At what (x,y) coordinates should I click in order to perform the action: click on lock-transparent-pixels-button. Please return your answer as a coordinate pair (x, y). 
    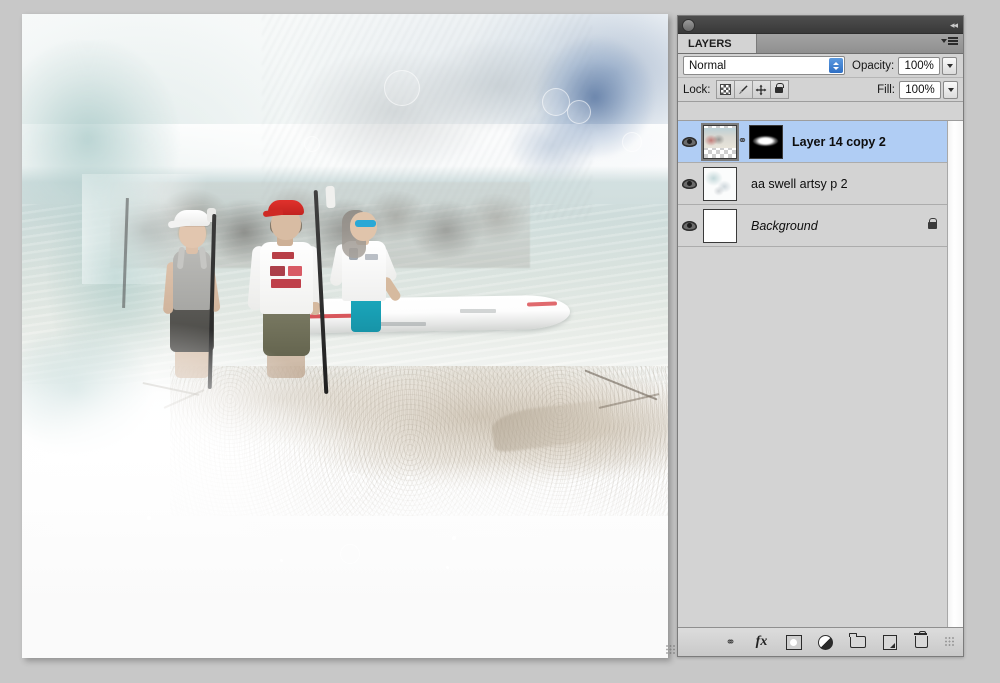
    Looking at the image, I should click on (725, 89).